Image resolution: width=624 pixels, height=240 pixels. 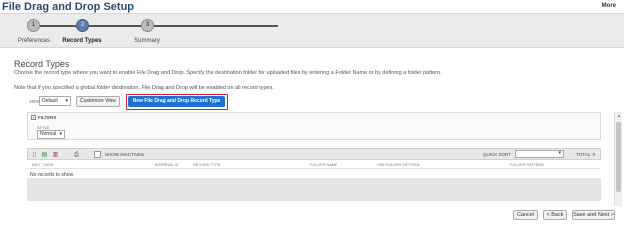 What do you see at coordinates (68, 7) in the screenshot?
I see `page-title: File Drag and Drop Setup` at bounding box center [68, 7].